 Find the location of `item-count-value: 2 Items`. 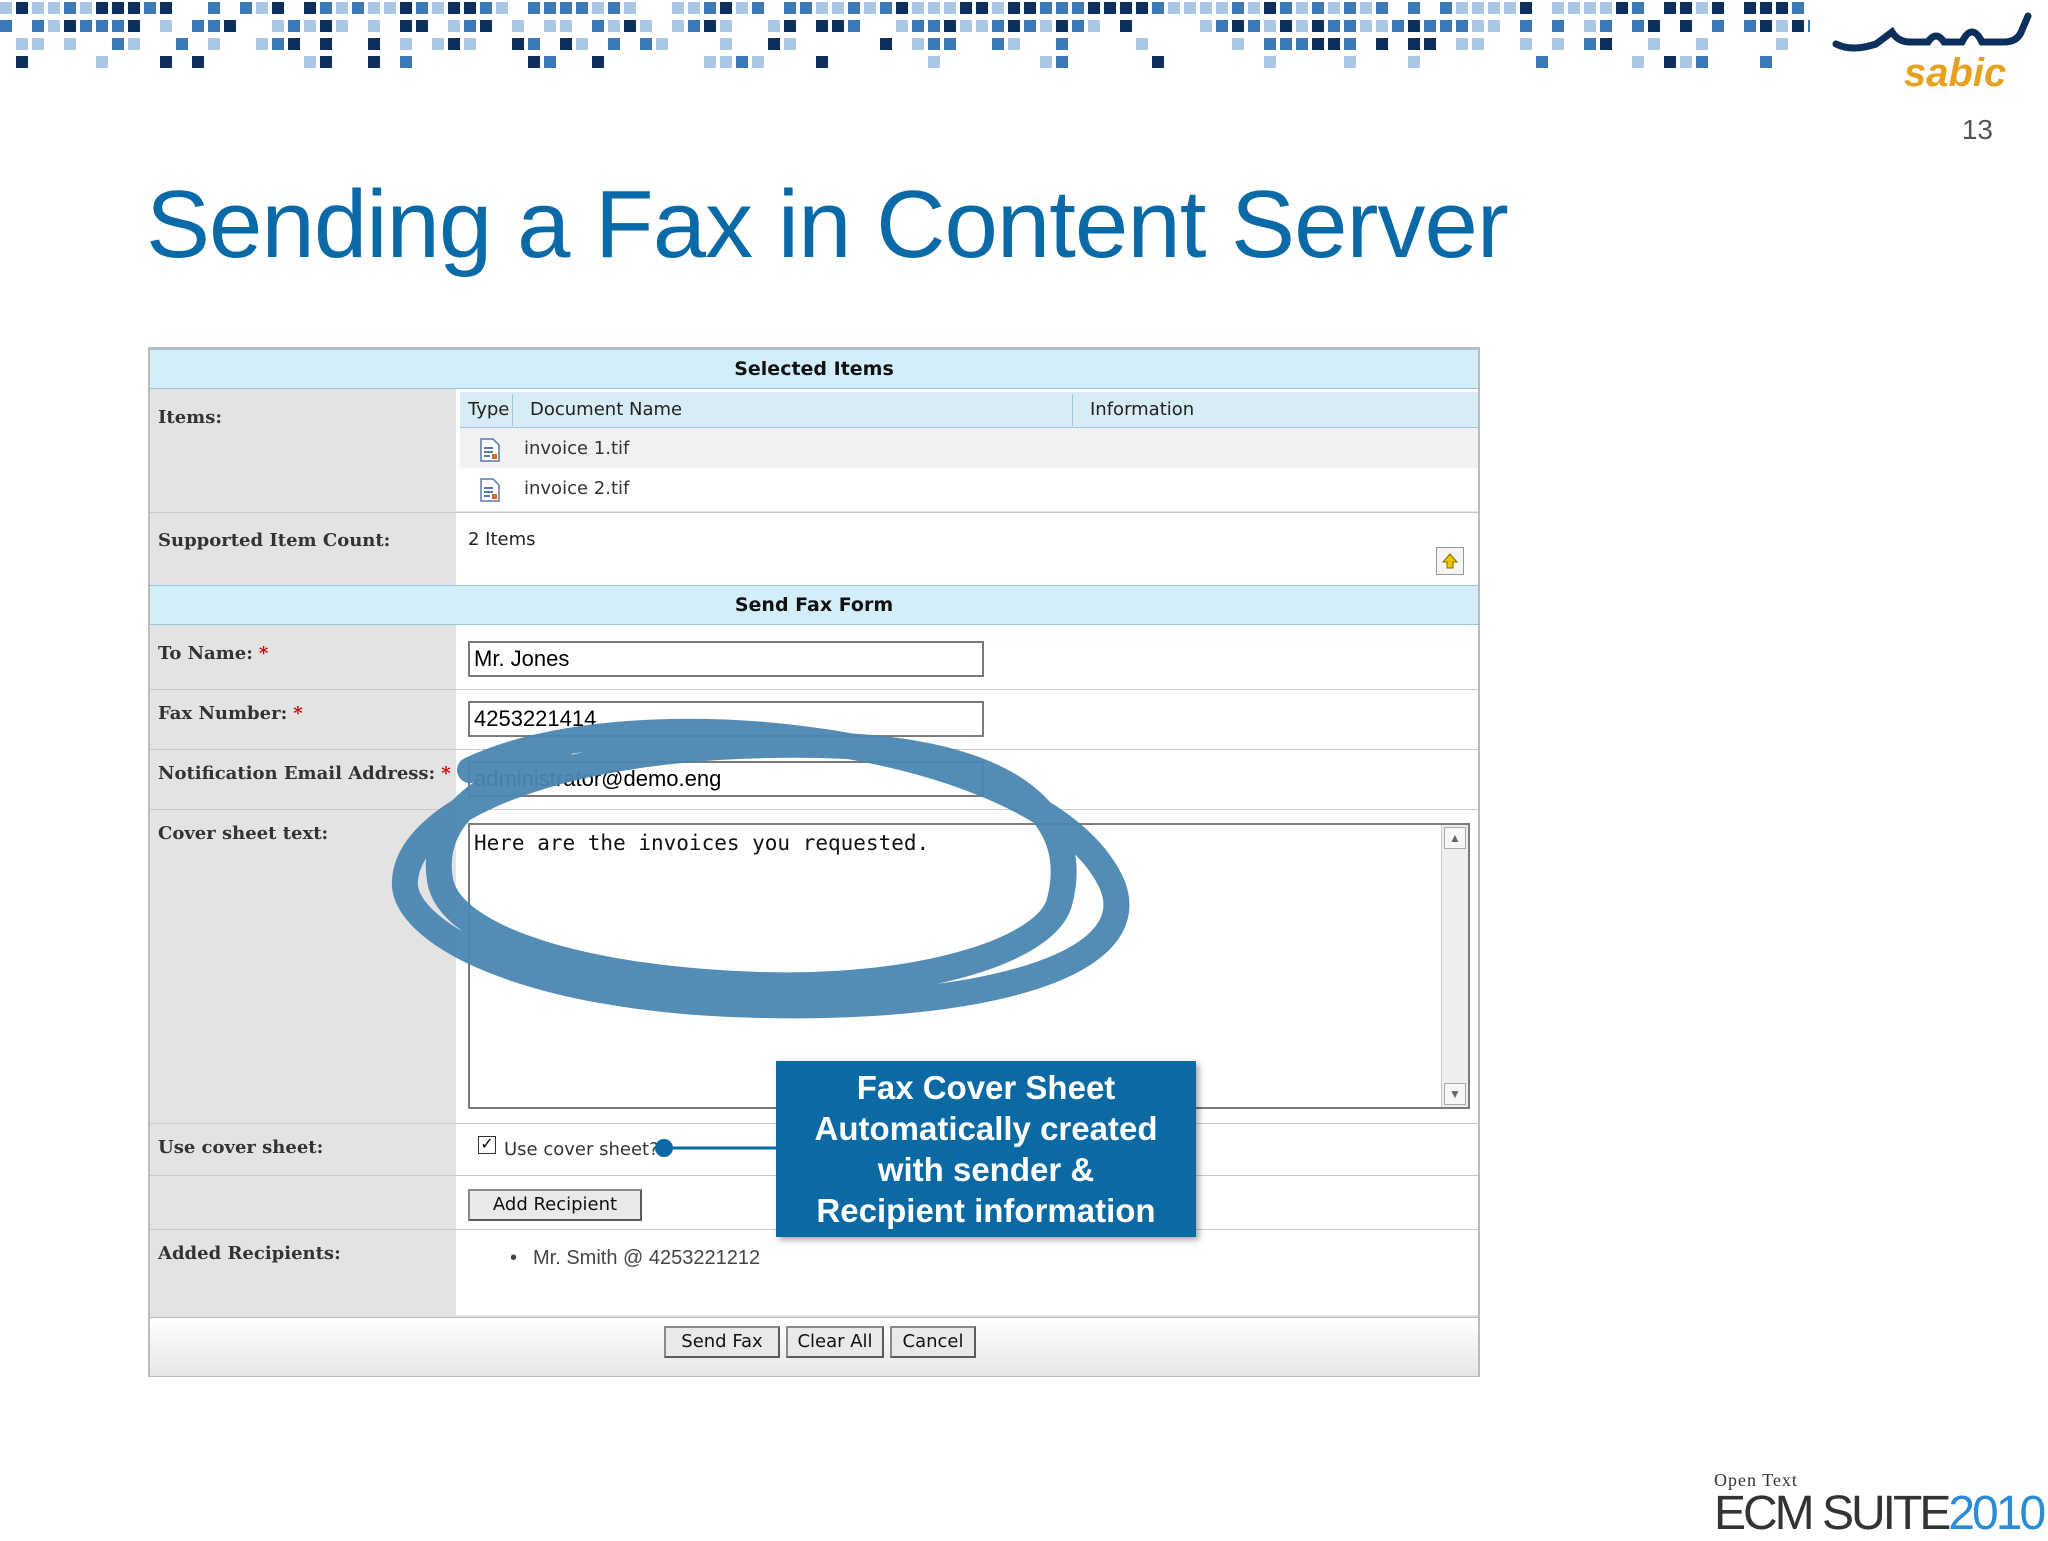

item-count-value: 2 Items is located at coordinates (502, 539).